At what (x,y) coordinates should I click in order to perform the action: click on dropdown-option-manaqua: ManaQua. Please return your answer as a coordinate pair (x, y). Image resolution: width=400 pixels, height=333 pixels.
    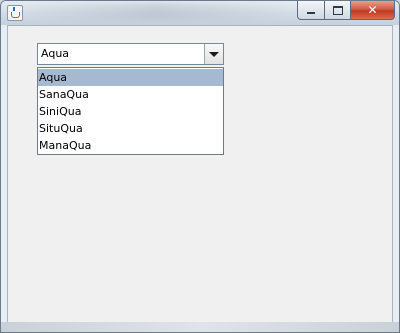
    Looking at the image, I should click on (130, 145).